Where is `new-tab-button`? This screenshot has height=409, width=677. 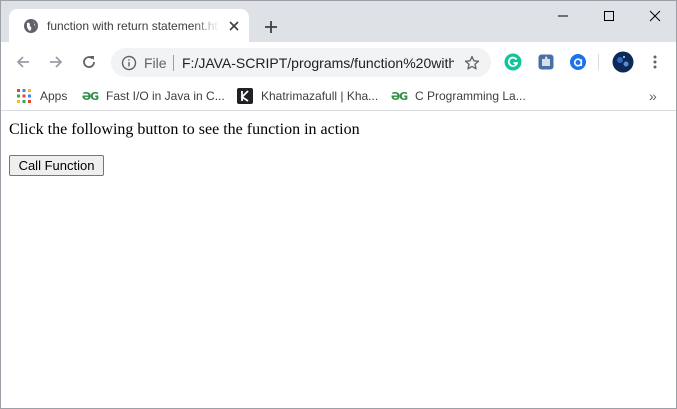
new-tab-button is located at coordinates (271, 27).